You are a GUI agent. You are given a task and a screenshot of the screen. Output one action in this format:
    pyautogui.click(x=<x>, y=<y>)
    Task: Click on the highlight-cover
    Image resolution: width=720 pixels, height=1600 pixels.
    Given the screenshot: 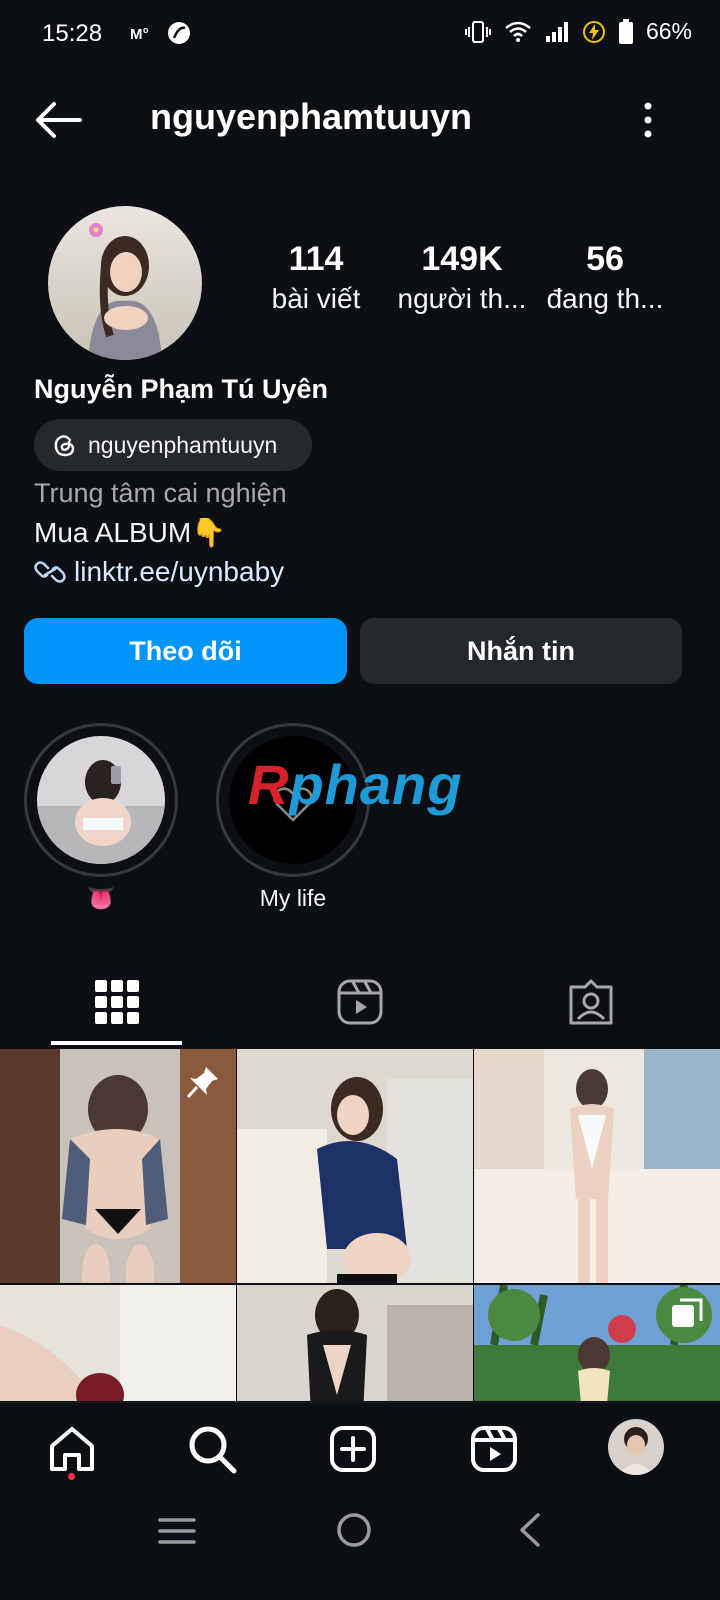 What is the action you would take?
    pyautogui.click(x=101, y=800)
    